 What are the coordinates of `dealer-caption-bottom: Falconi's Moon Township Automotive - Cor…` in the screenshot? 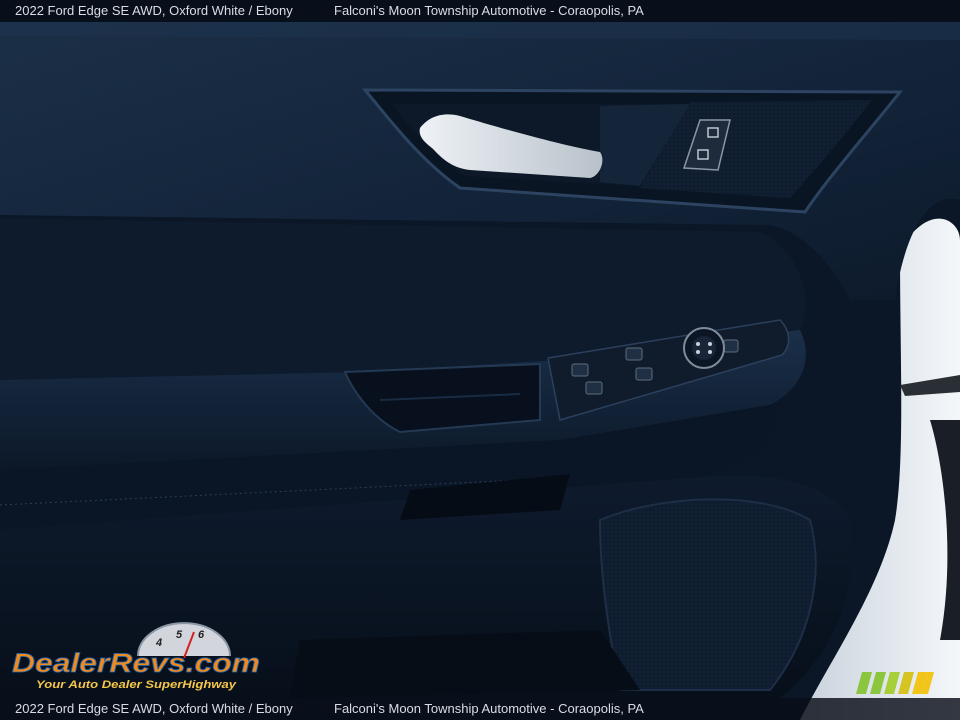 It's located at (489, 708).